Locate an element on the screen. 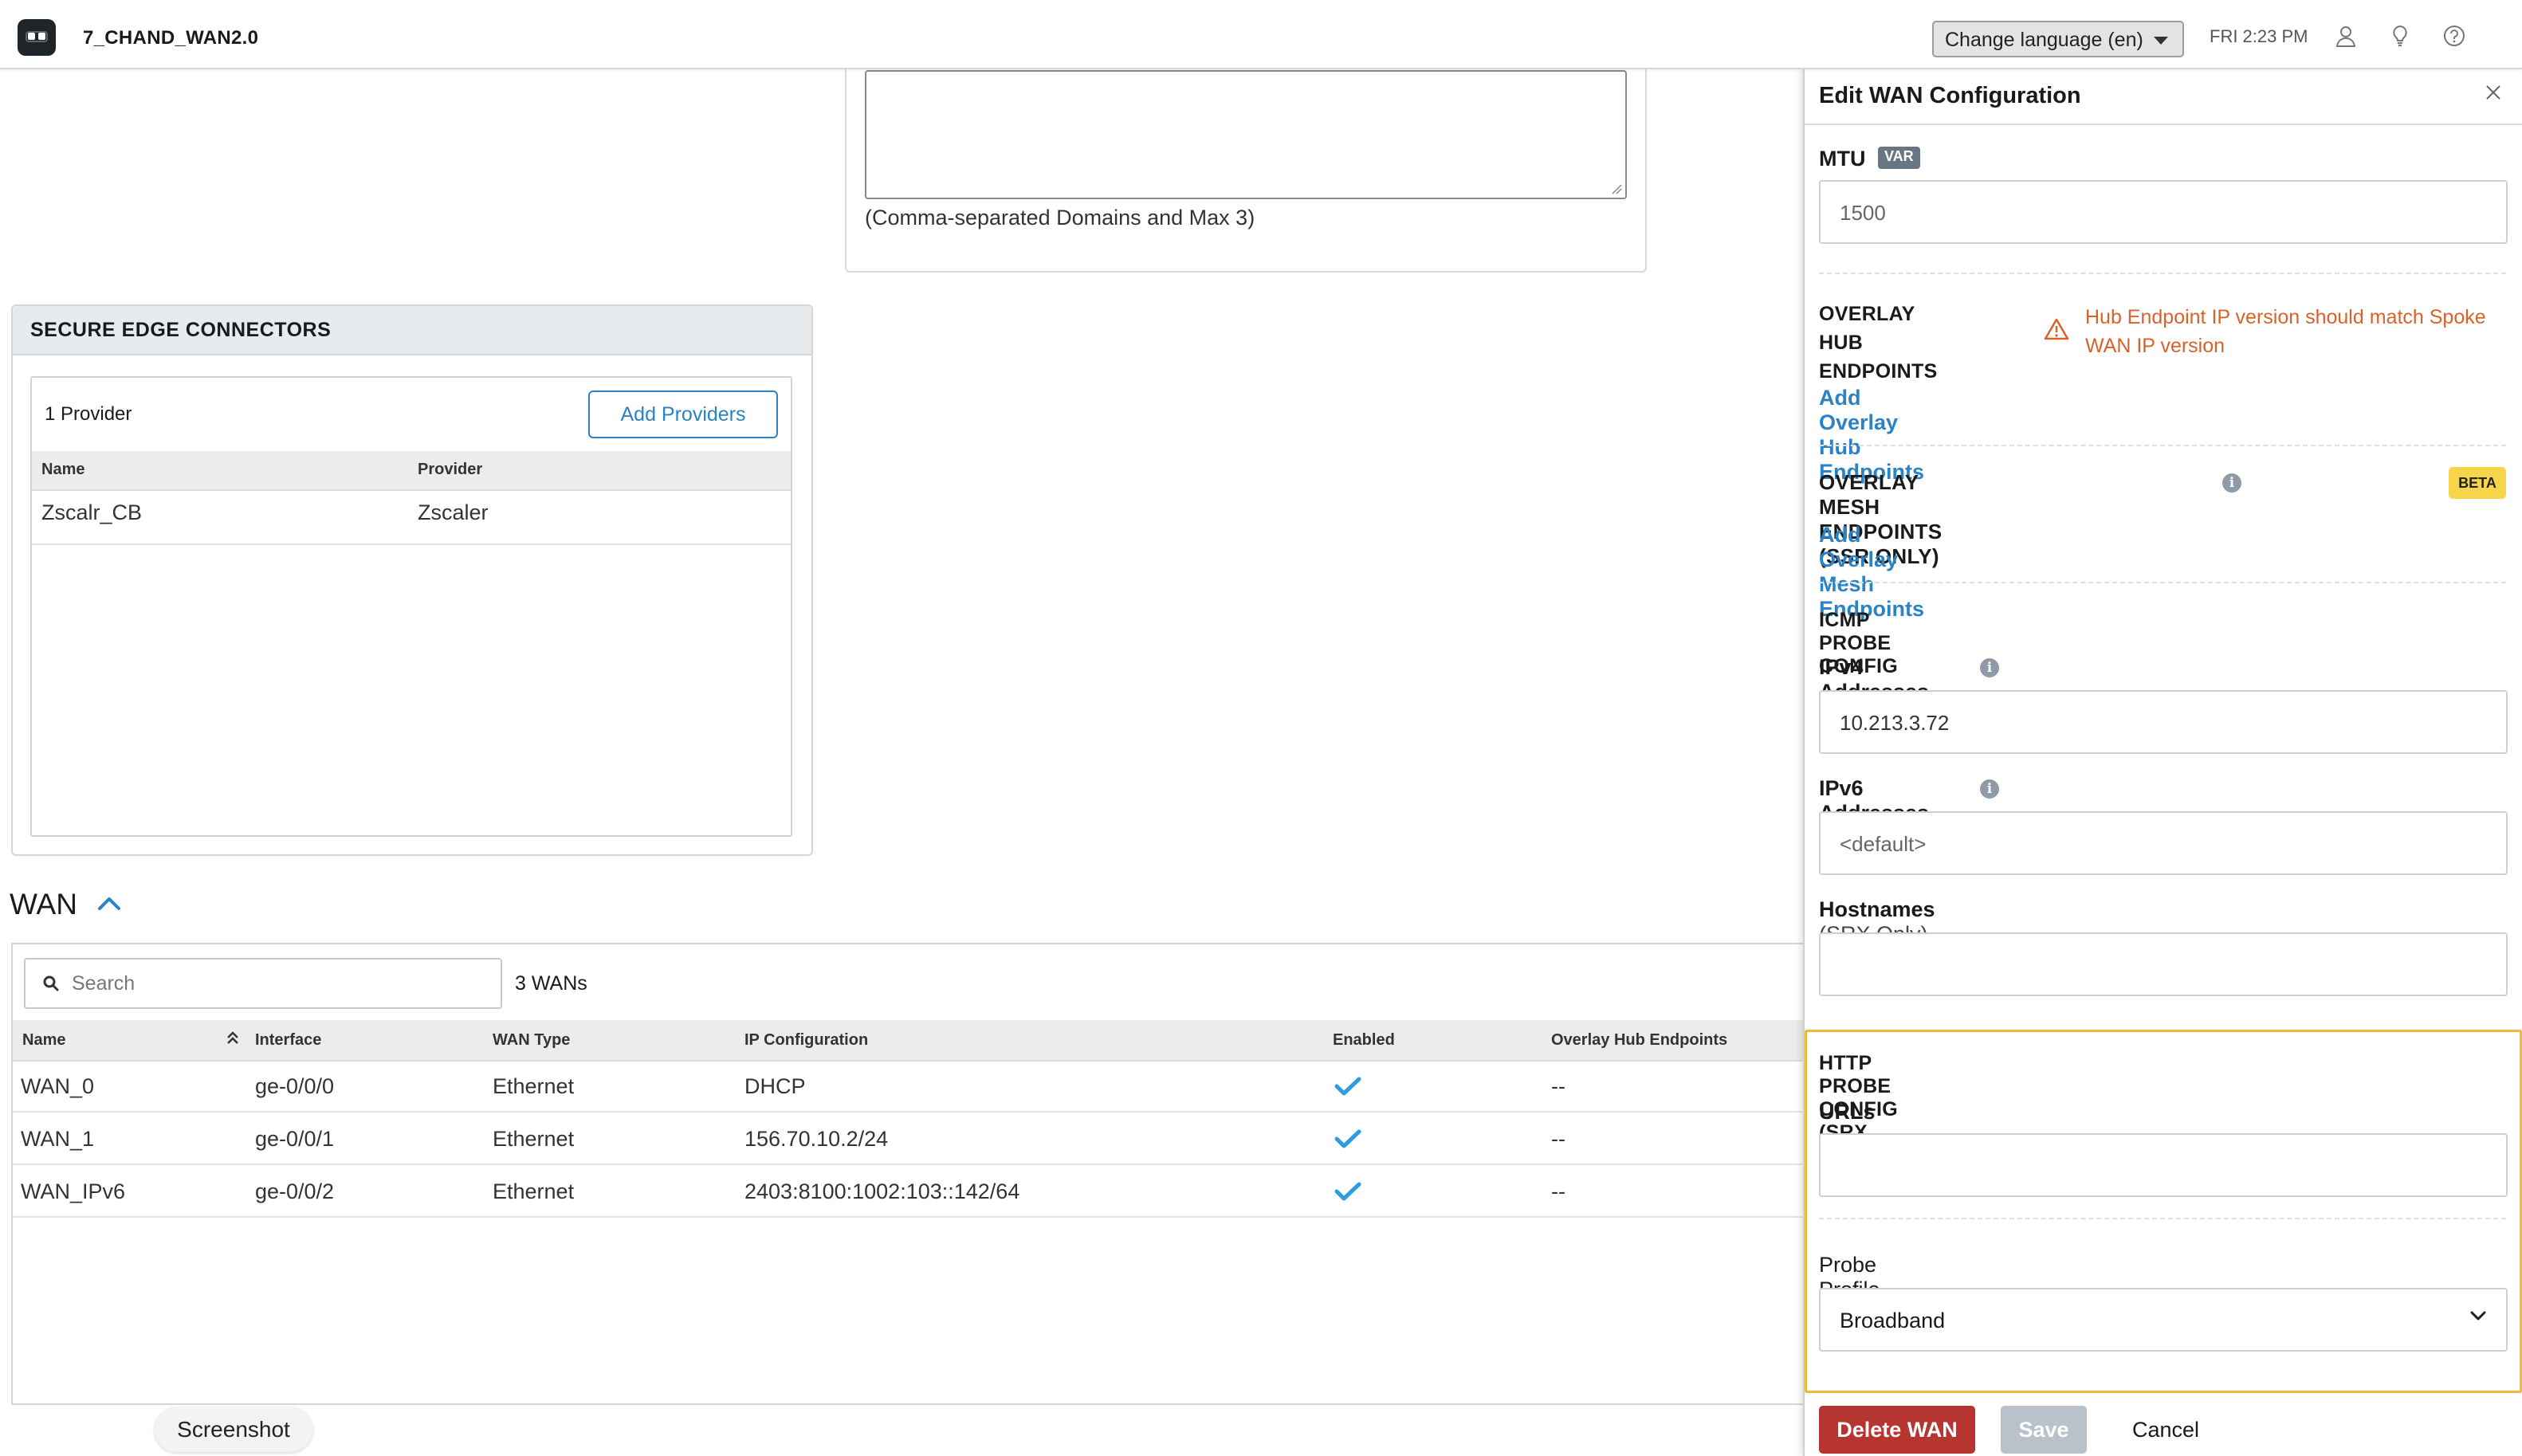 The image size is (2522, 1456). lightbulb-icon is located at coordinates (2400, 36).